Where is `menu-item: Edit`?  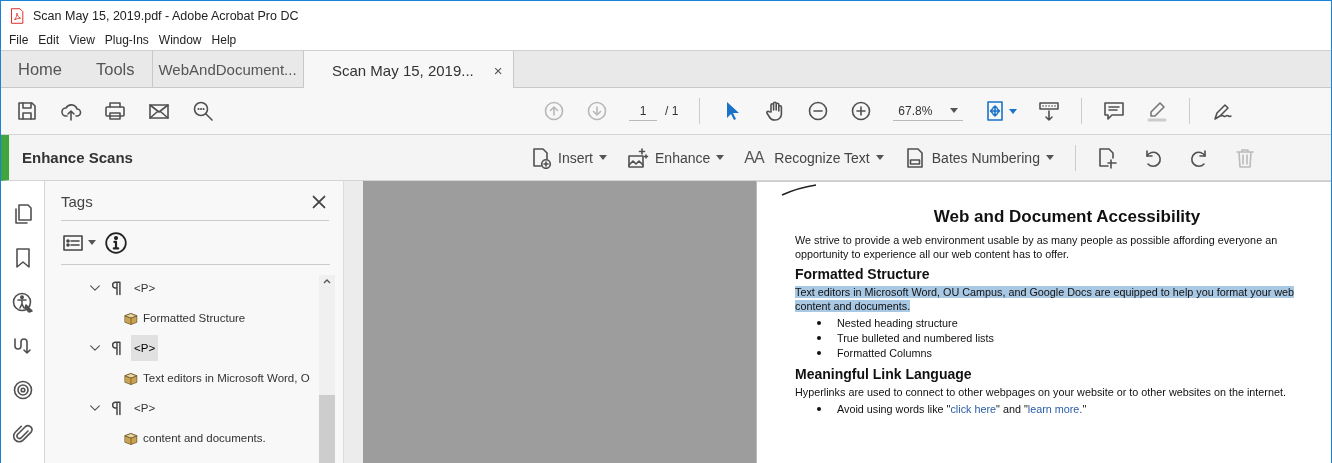
menu-item: Edit is located at coordinates (49, 40).